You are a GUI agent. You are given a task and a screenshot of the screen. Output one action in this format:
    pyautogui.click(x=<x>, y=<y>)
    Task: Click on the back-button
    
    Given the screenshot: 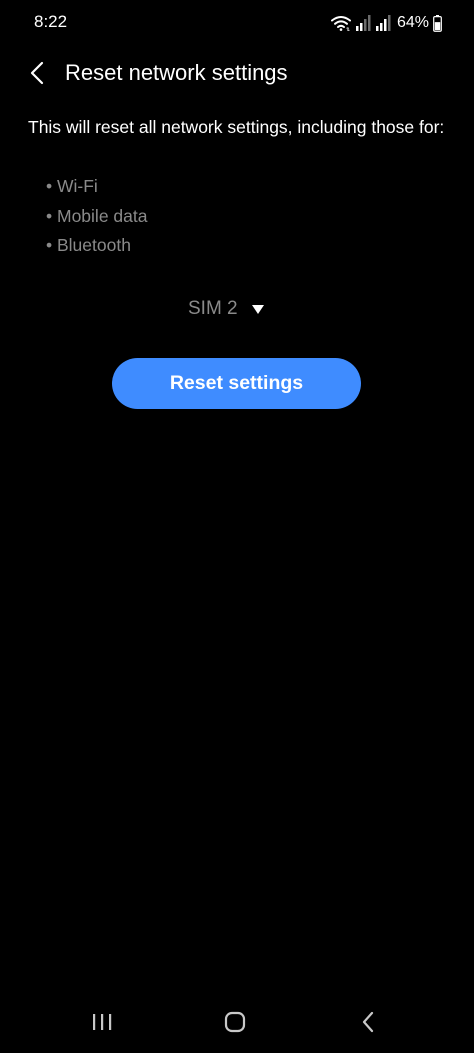 What is the action you would take?
    pyautogui.click(x=37, y=73)
    